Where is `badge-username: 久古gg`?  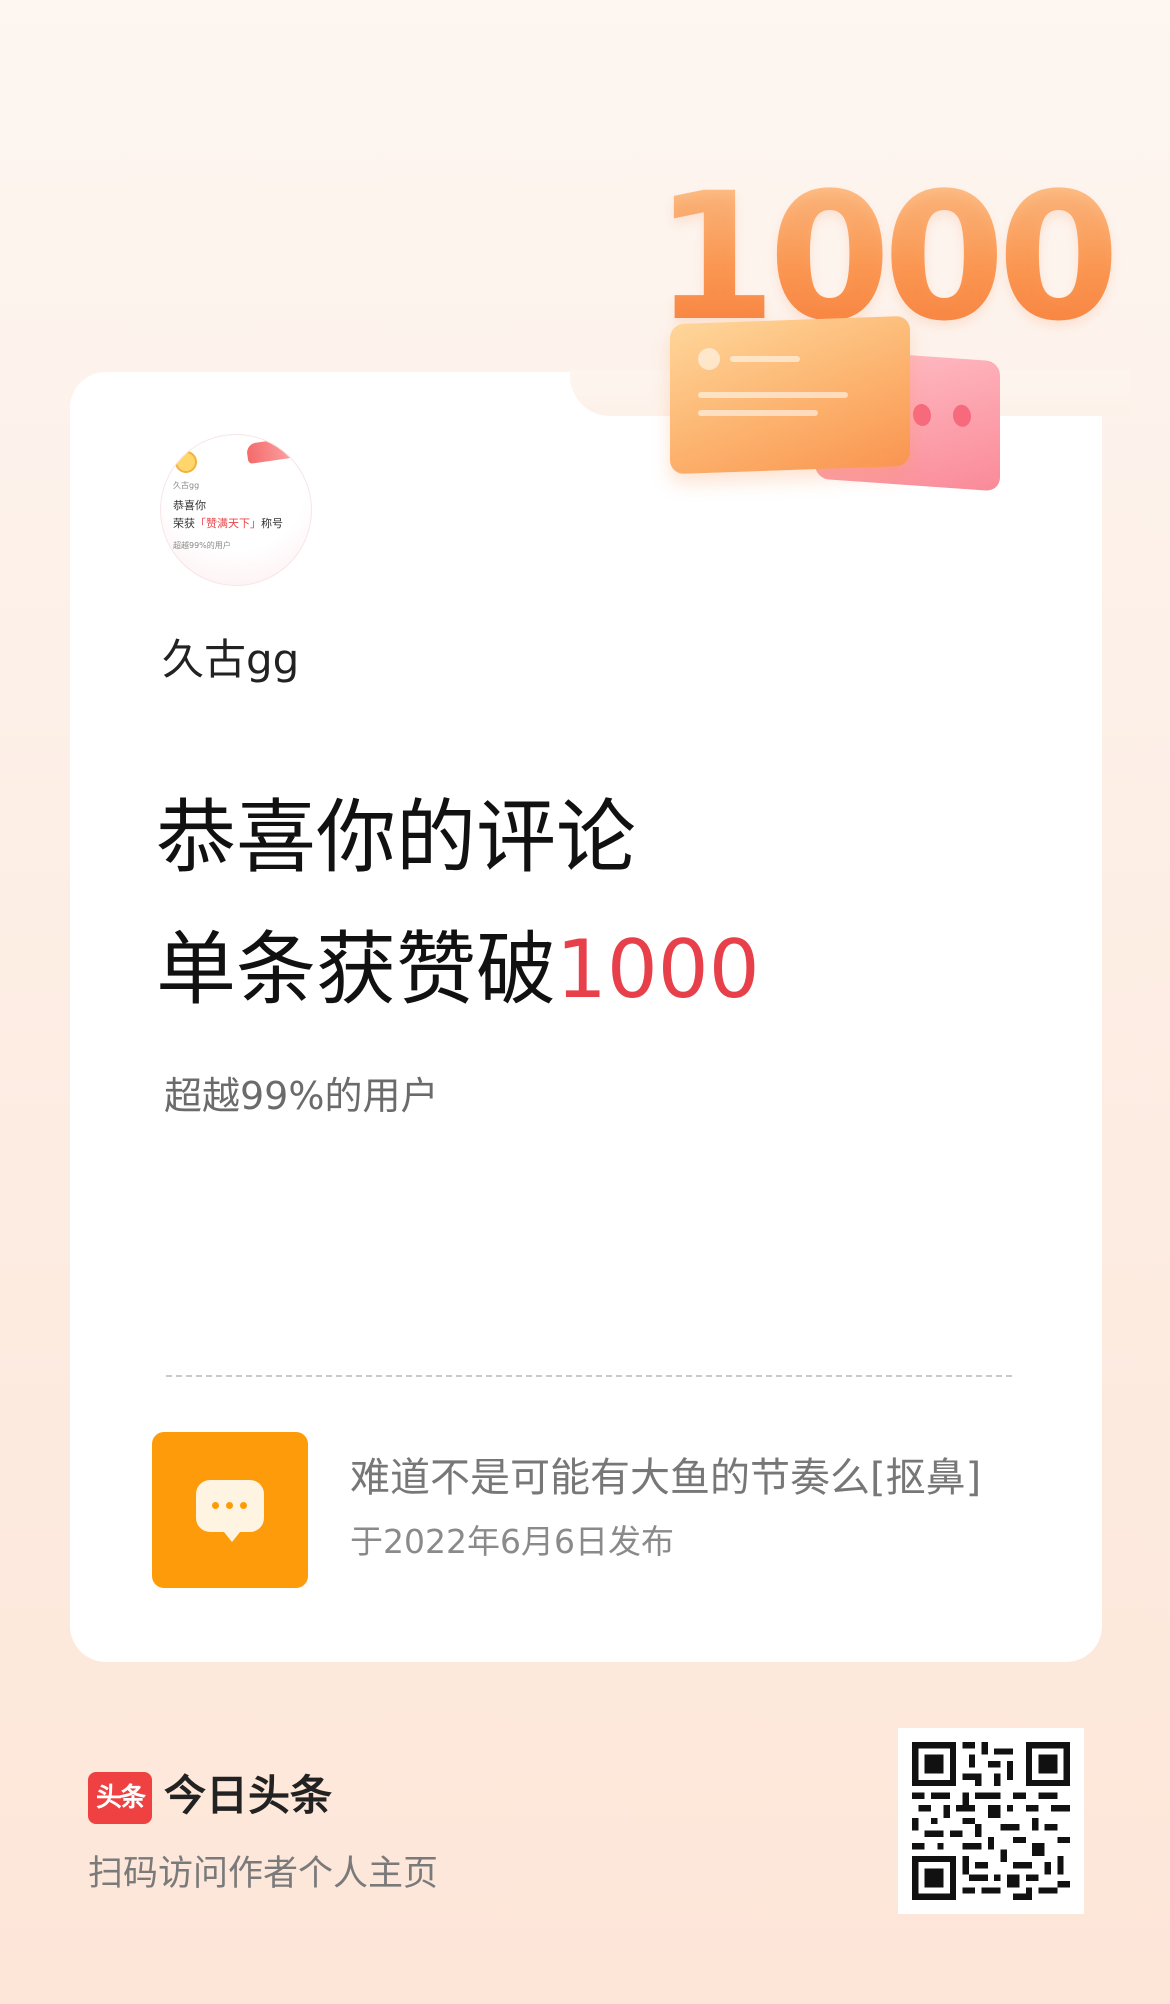 badge-username: 久古gg is located at coordinates (186, 485).